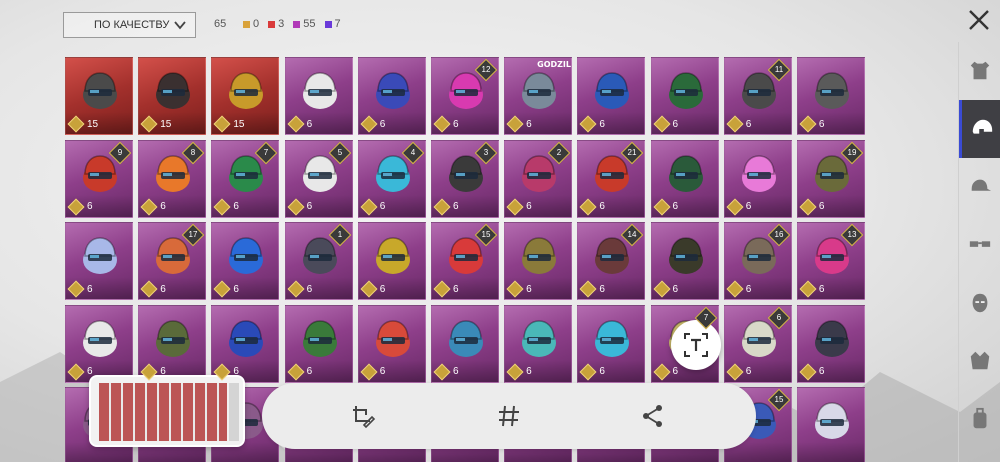 The height and width of the screenshot is (462, 1000). What do you see at coordinates (611, 178) in the screenshot?
I see `item-tile: 21 6` at bounding box center [611, 178].